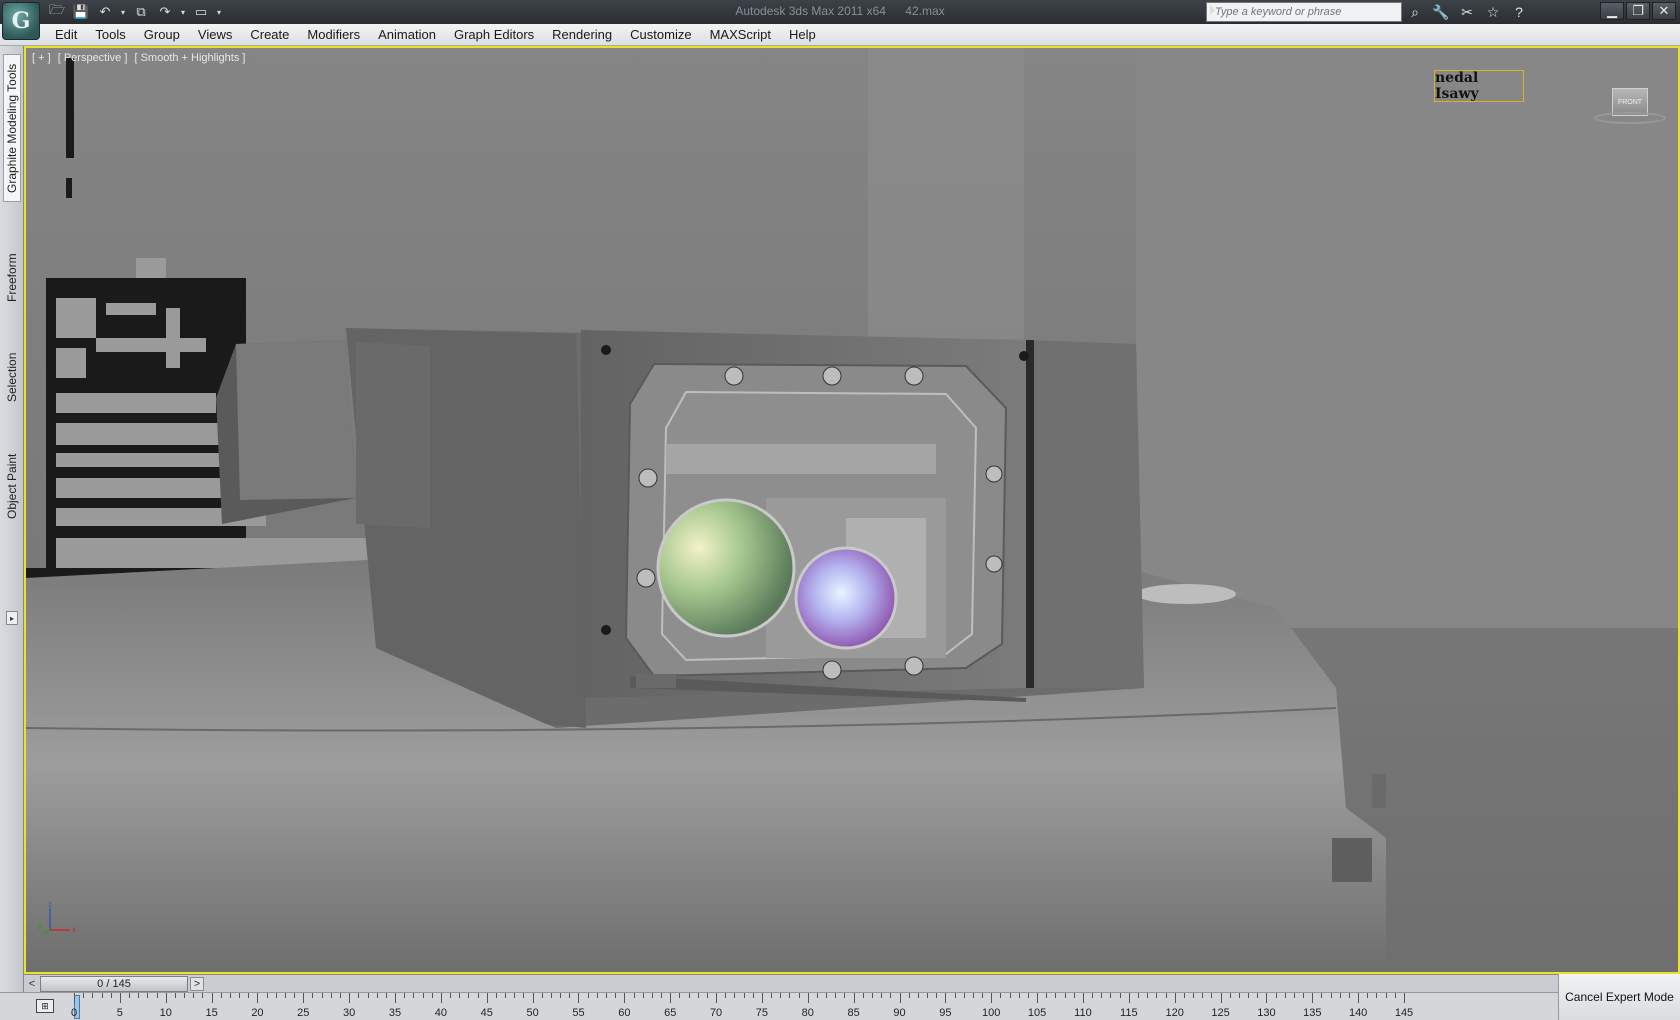 Image resolution: width=1680 pixels, height=1020 pixels. I want to click on time-slider-thumb: 0 / 145, so click(114, 984).